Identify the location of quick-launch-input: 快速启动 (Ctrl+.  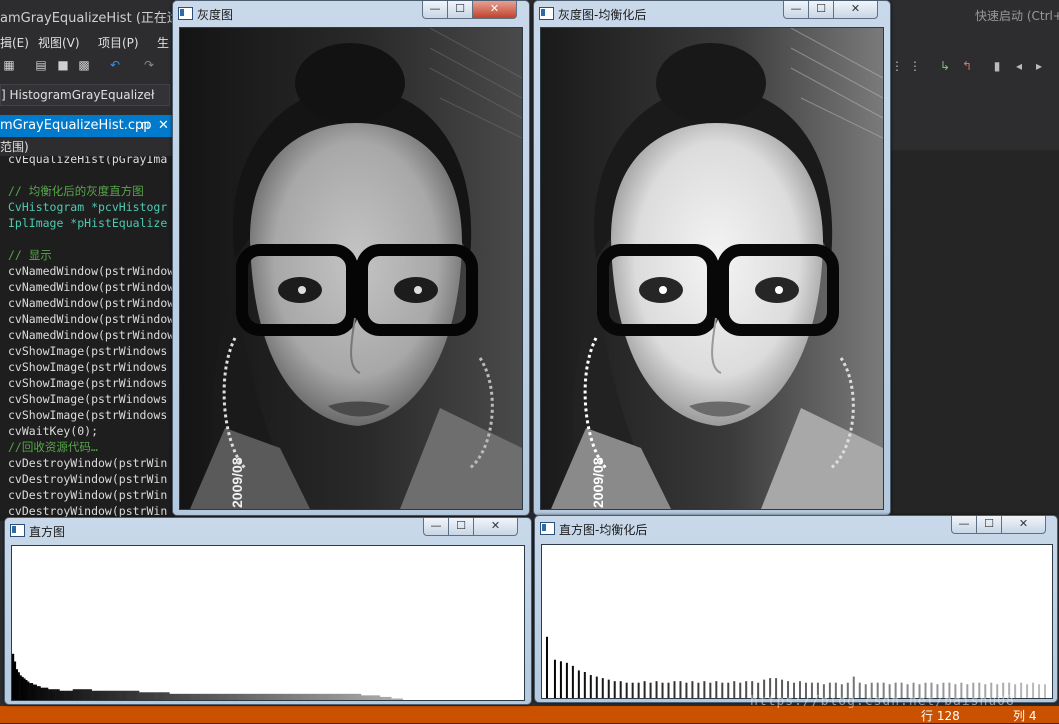
(1017, 15).